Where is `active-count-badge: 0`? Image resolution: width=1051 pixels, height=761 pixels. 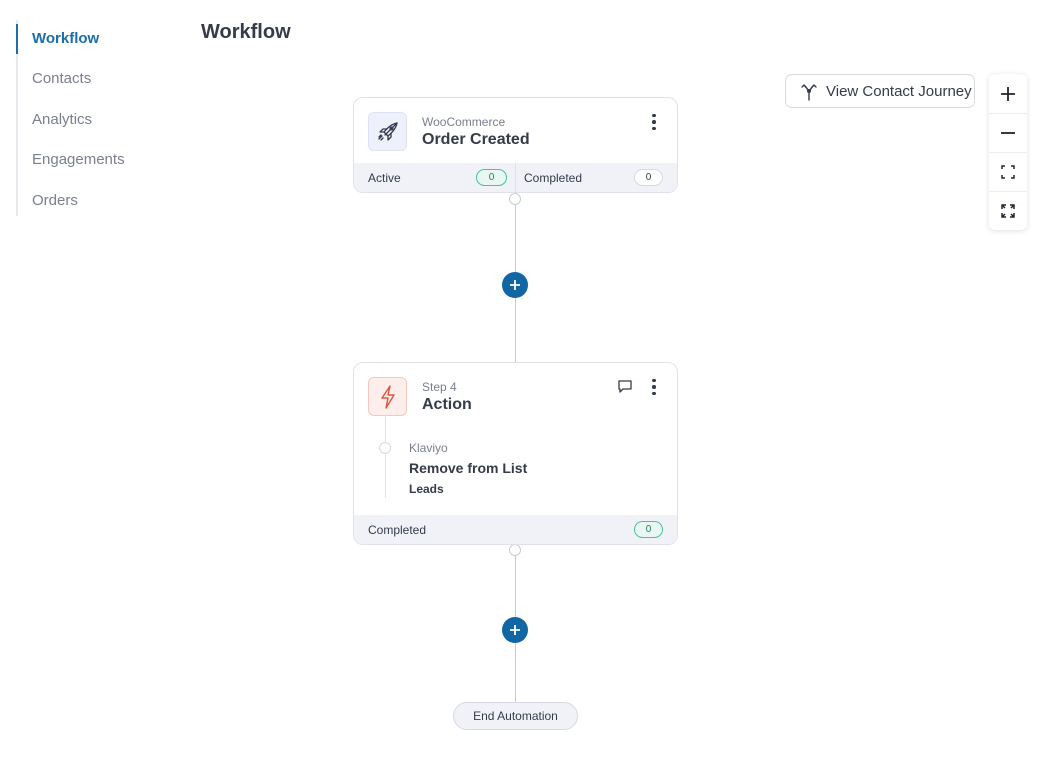 active-count-badge: 0 is located at coordinates (491, 177).